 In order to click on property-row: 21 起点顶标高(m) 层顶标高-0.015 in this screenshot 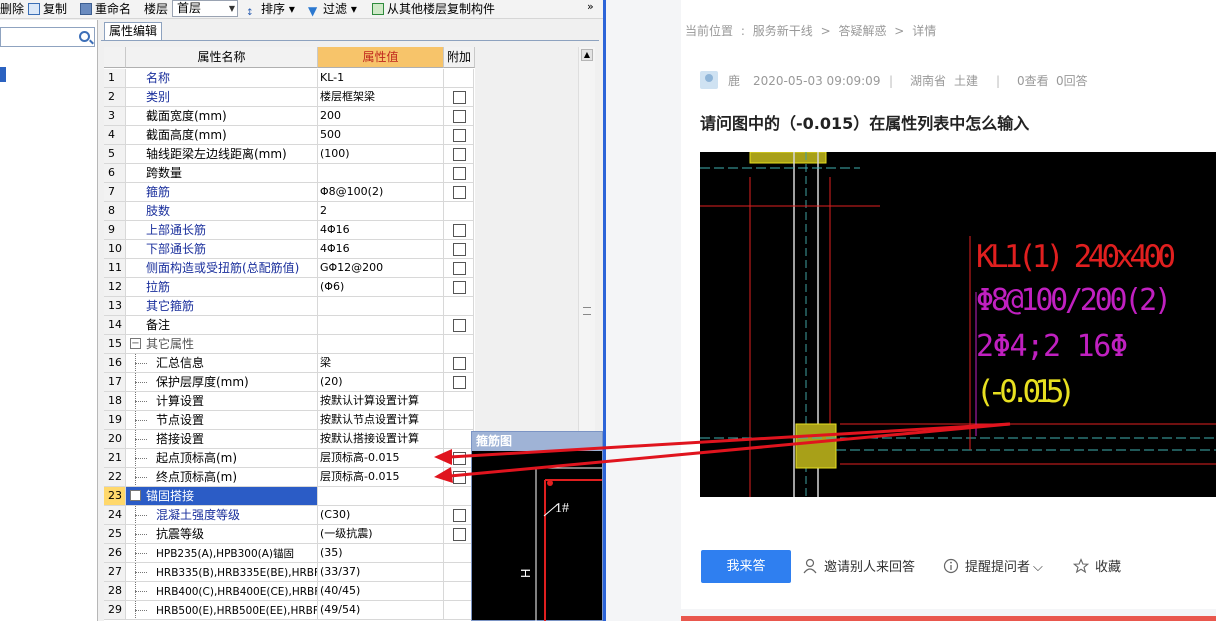, I will do `click(289, 458)`.